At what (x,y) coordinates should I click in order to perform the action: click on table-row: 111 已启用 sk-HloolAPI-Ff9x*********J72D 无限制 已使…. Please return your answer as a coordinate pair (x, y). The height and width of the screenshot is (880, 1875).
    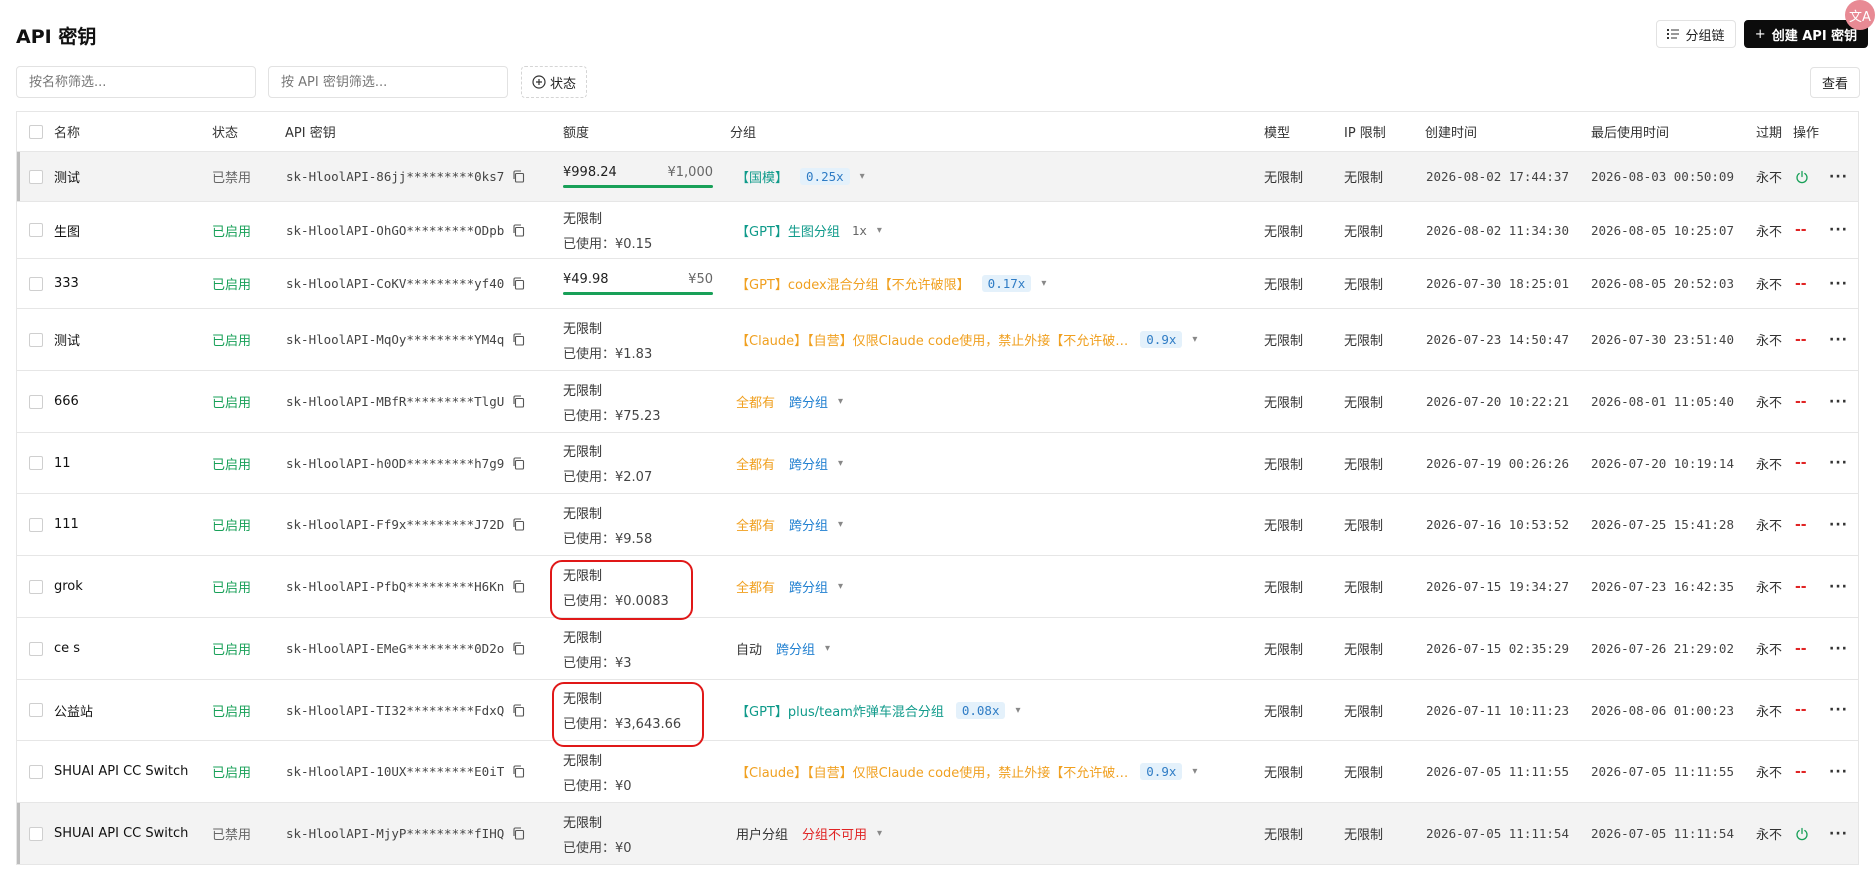
    Looking at the image, I should click on (937, 525).